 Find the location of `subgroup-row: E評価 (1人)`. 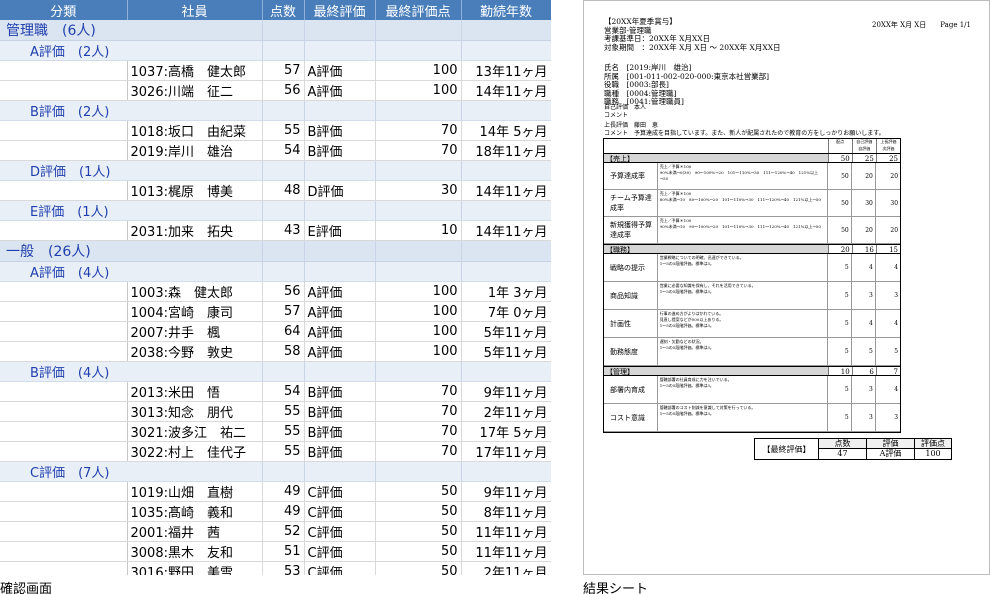

subgroup-row: E評価 (1人) is located at coordinates (275, 210).